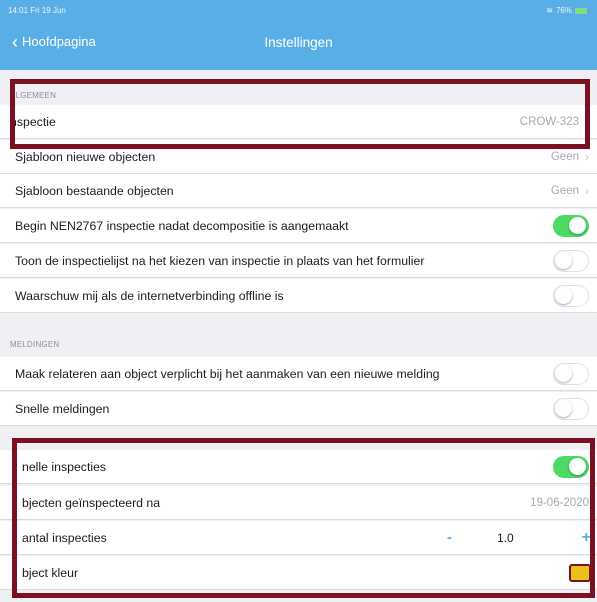 The width and height of the screenshot is (597, 602). I want to click on status-indicators: ≋ 76%, so click(566, 10).